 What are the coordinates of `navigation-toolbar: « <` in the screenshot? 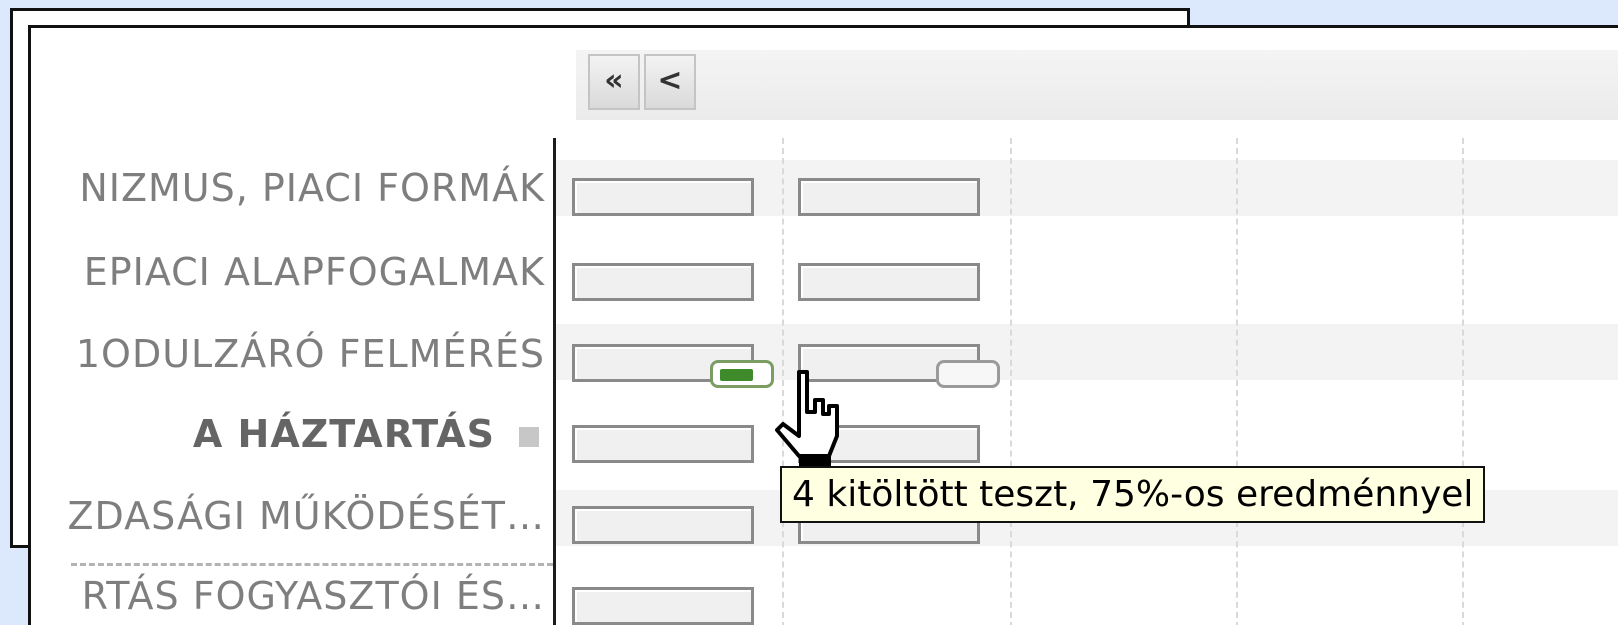 It's located at (1097, 85).